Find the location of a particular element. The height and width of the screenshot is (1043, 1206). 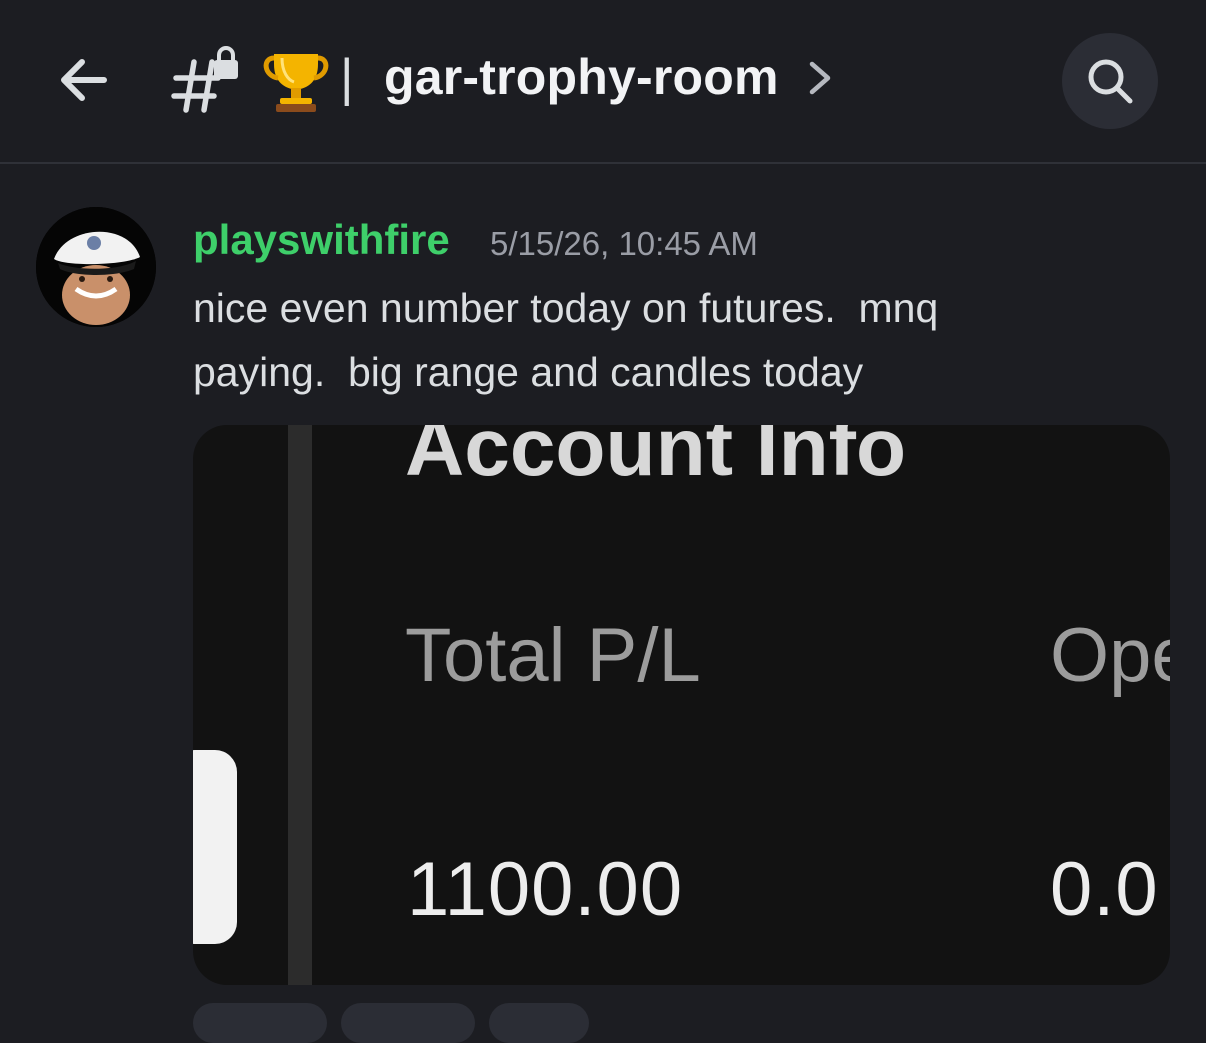

attachment-label-open: Ope is located at coordinates (1110, 655).